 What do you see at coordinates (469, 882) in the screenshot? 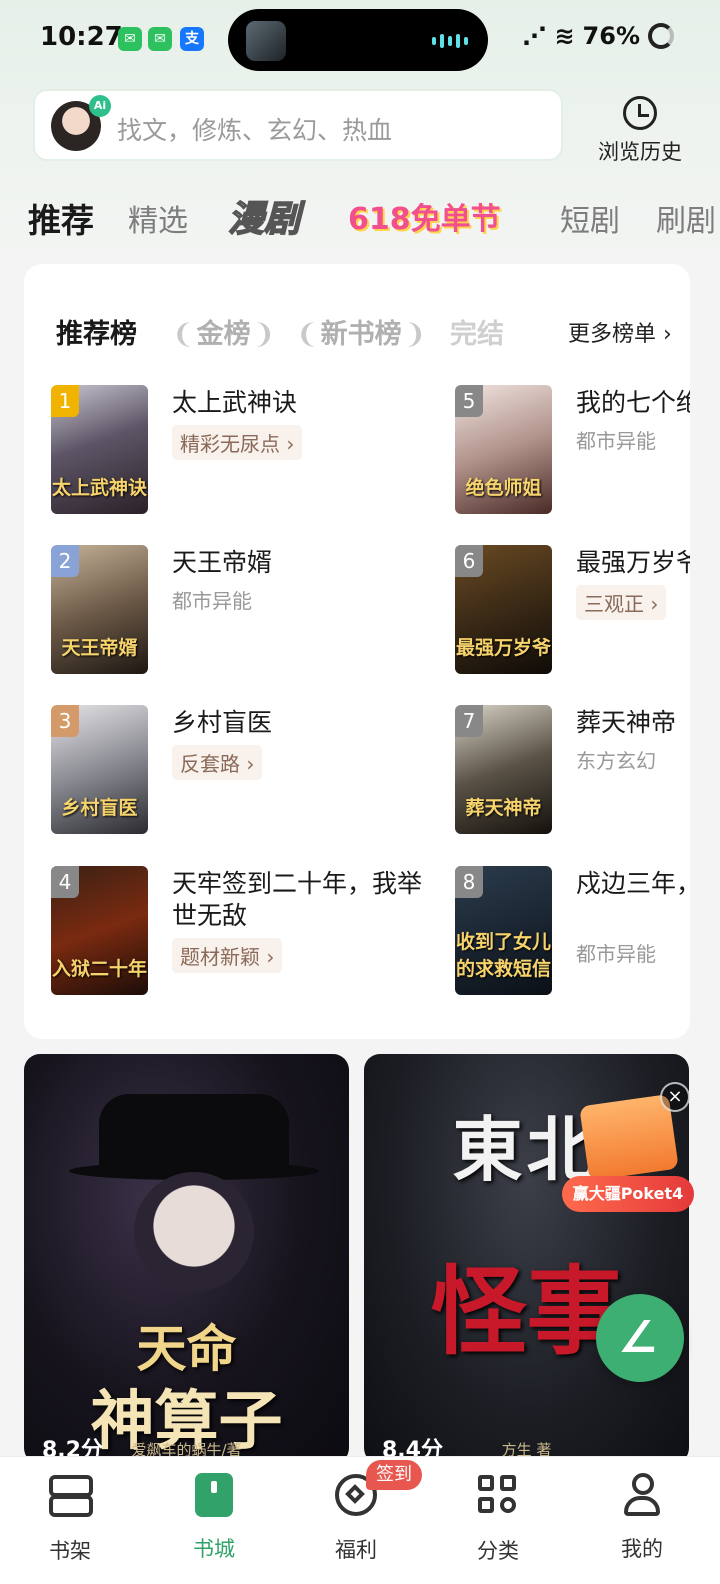
I see `rank-number-badge: 8` at bounding box center [469, 882].